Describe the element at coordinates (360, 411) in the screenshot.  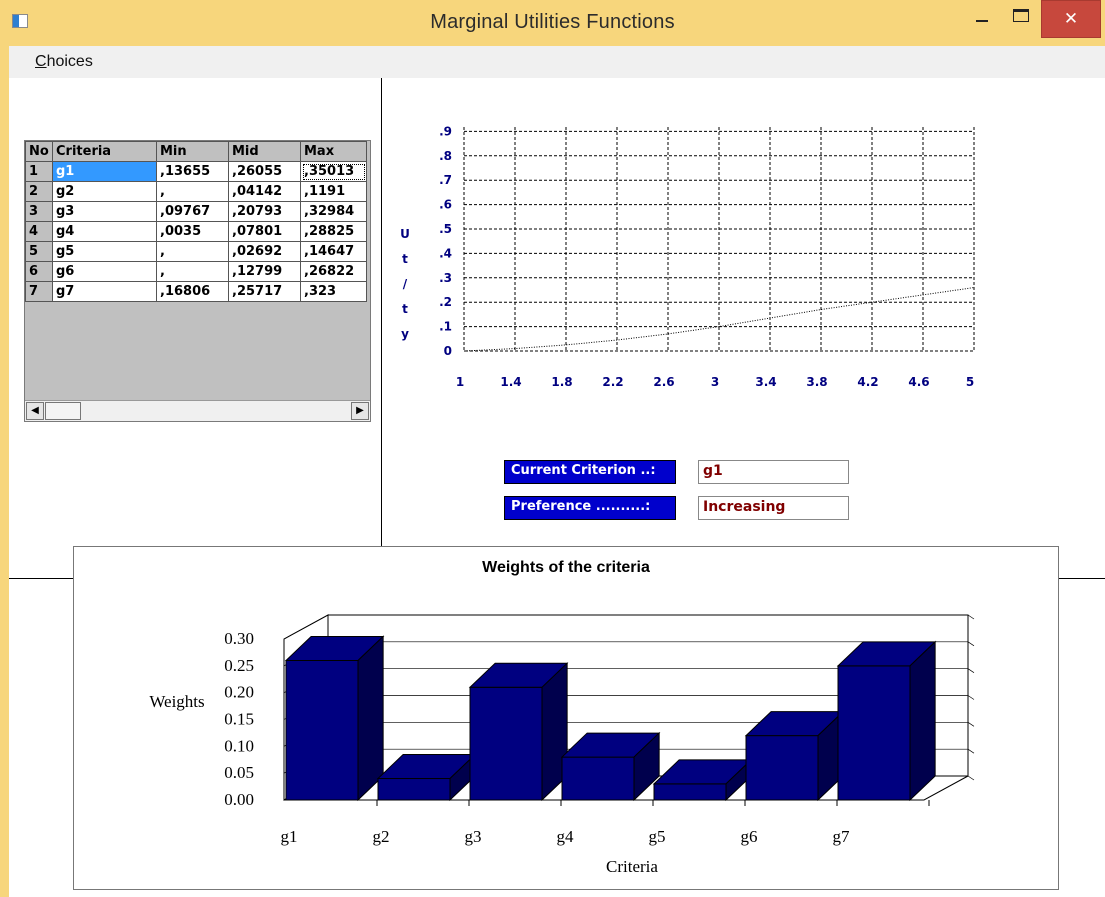
I see `scroll-right-icon: ▶` at that location.